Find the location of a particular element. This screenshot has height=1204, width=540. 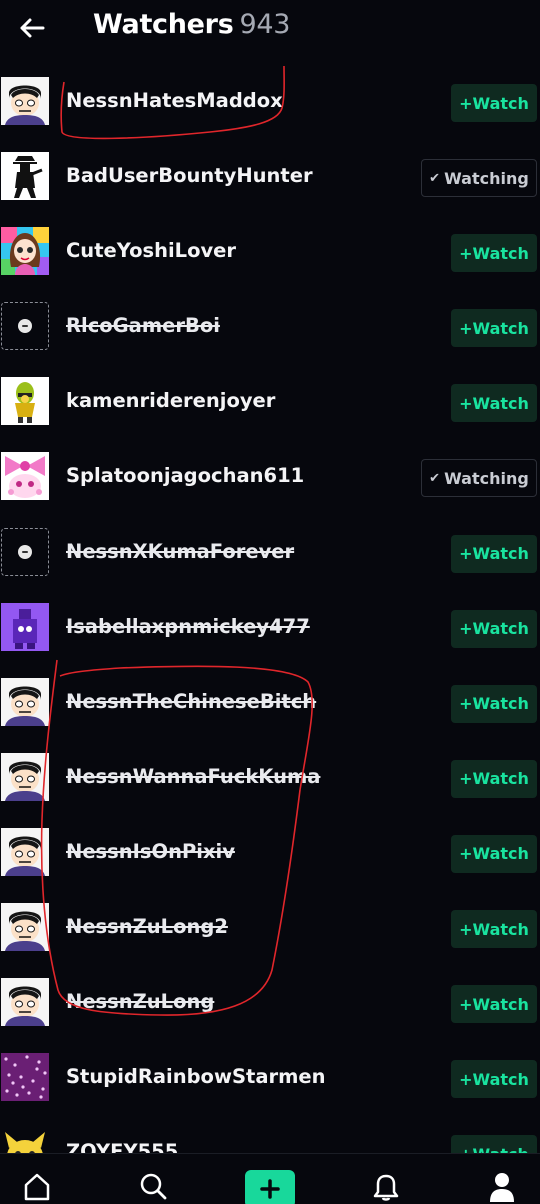

nav-notifications is located at coordinates (386, 1186).